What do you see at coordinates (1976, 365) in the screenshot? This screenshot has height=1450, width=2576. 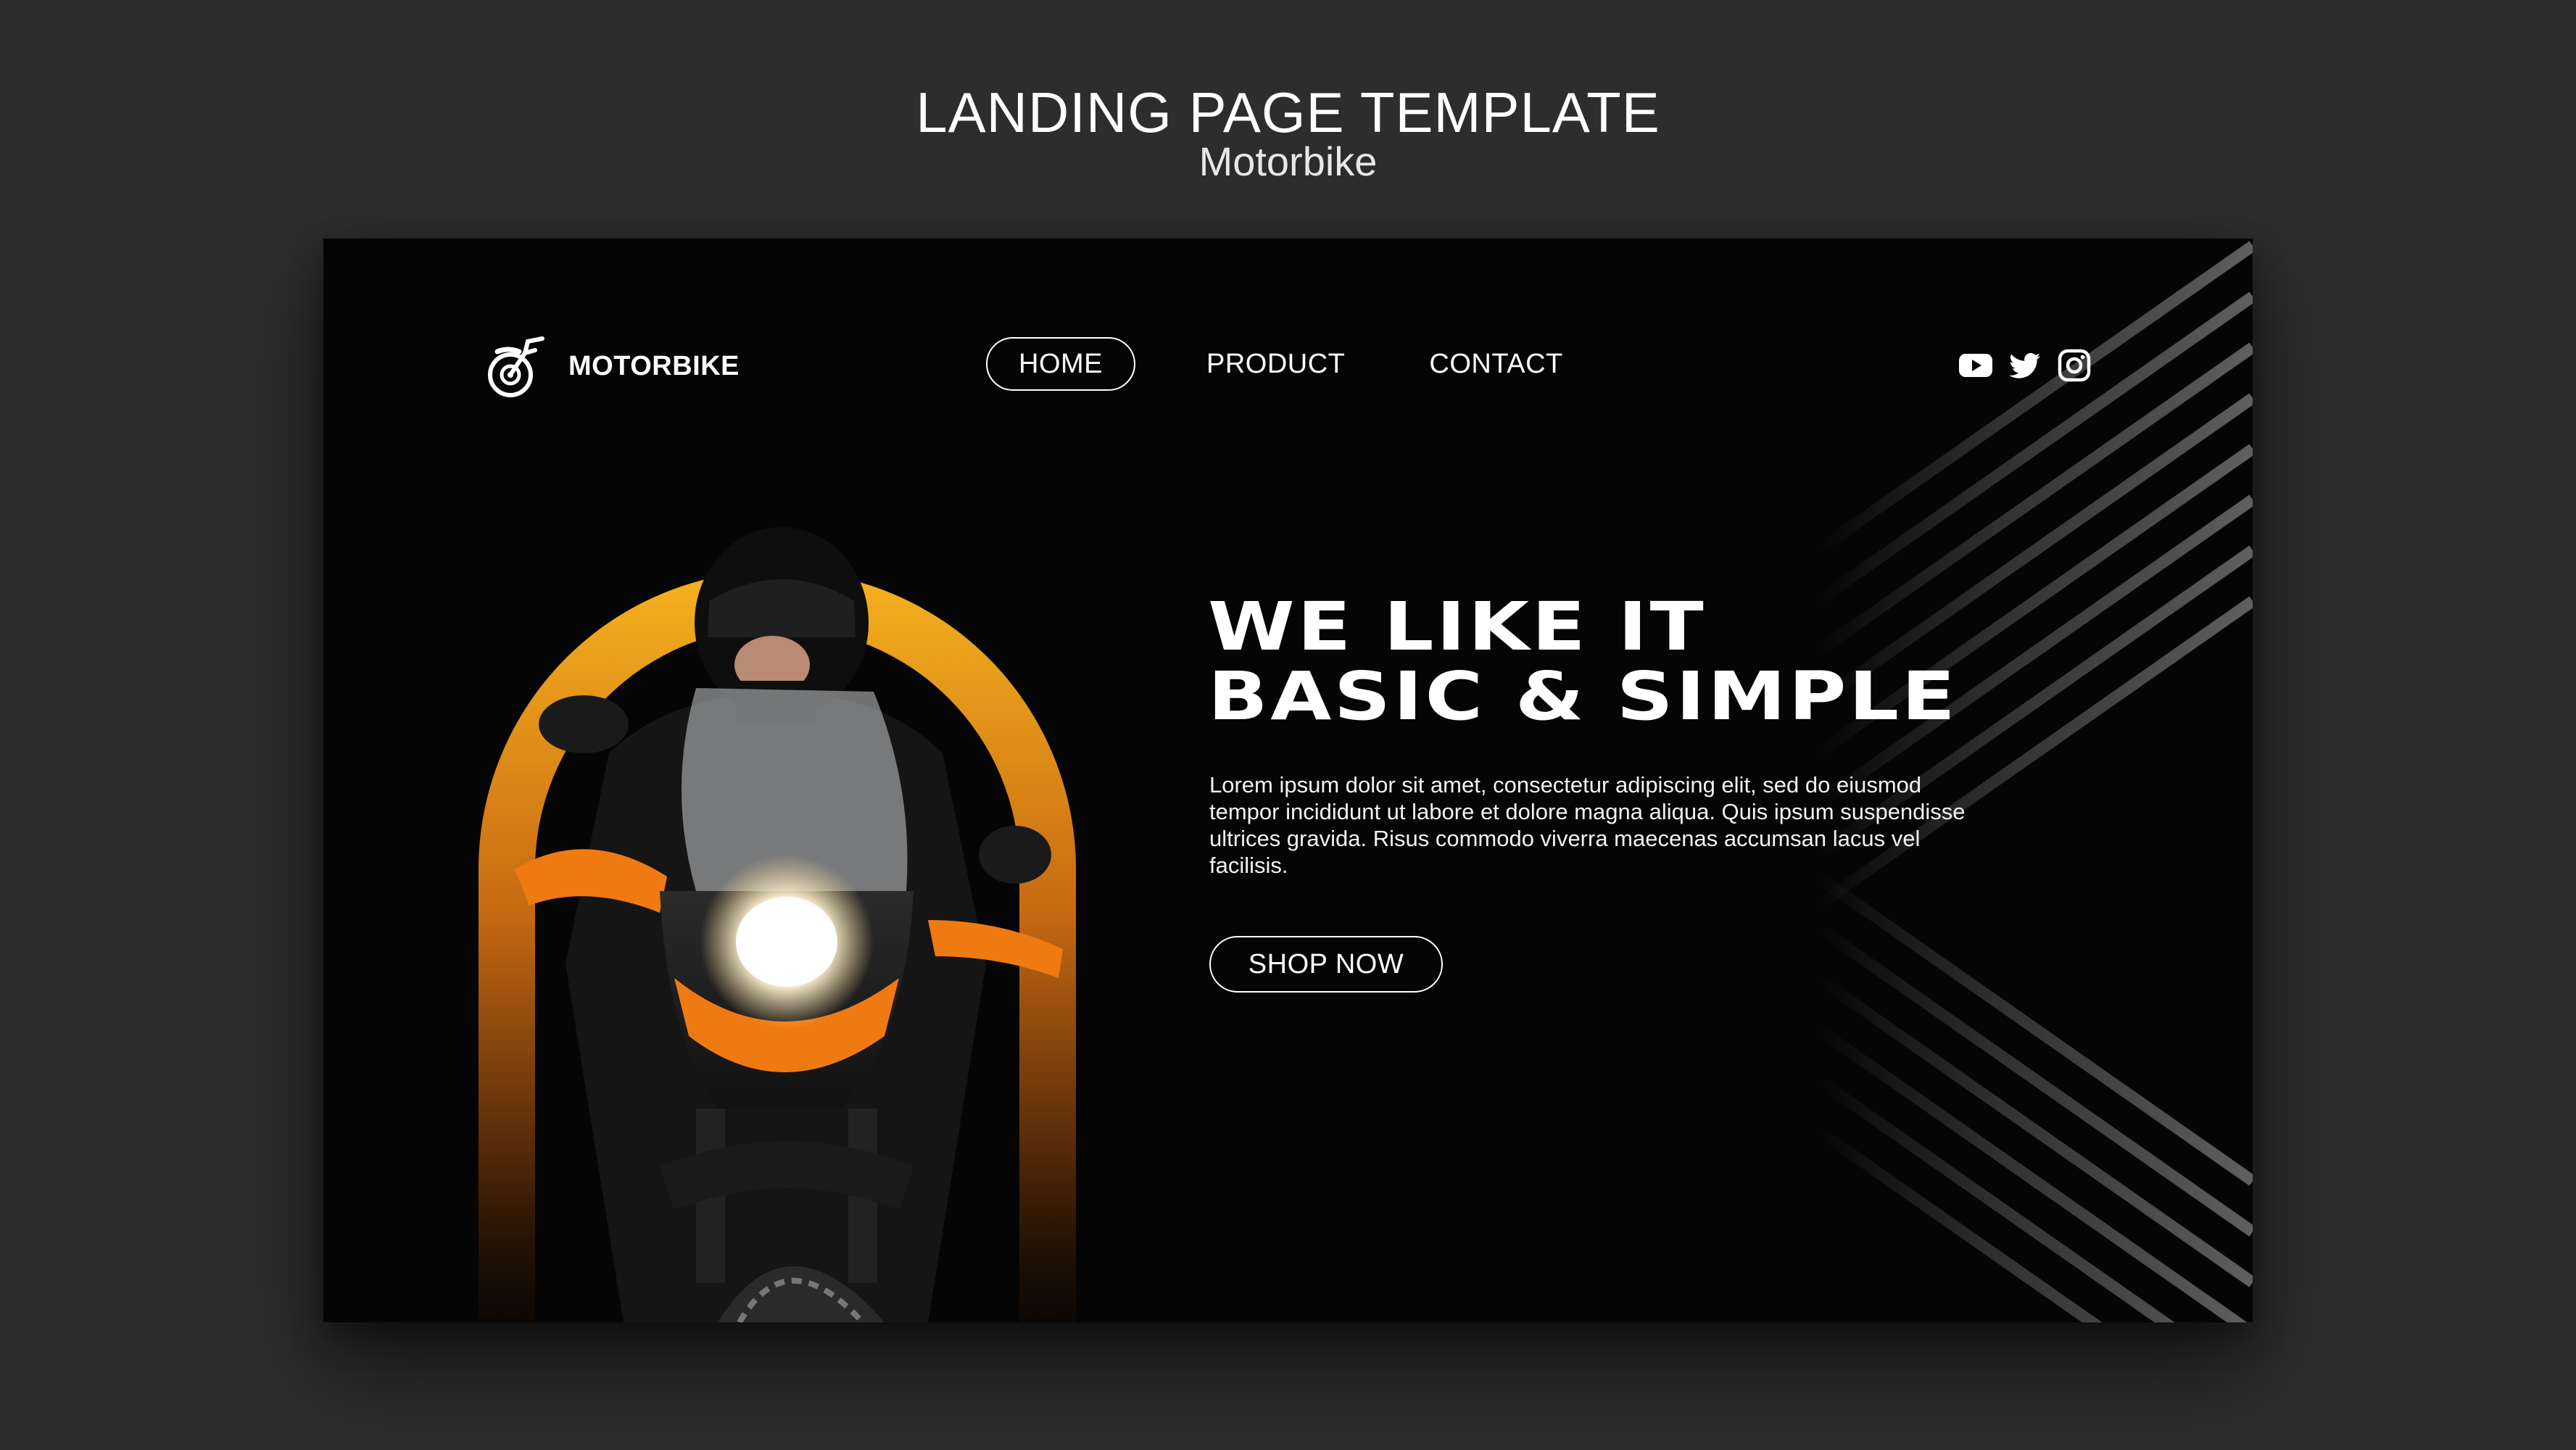 I see `youtube-icon` at bounding box center [1976, 365].